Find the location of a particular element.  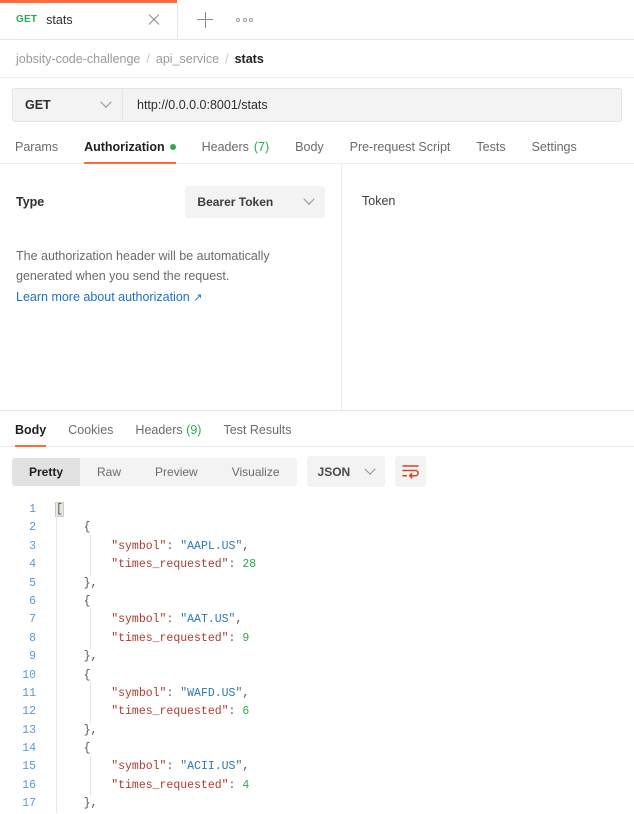

response-tab-cookies-label: Cookies is located at coordinates (91, 430).